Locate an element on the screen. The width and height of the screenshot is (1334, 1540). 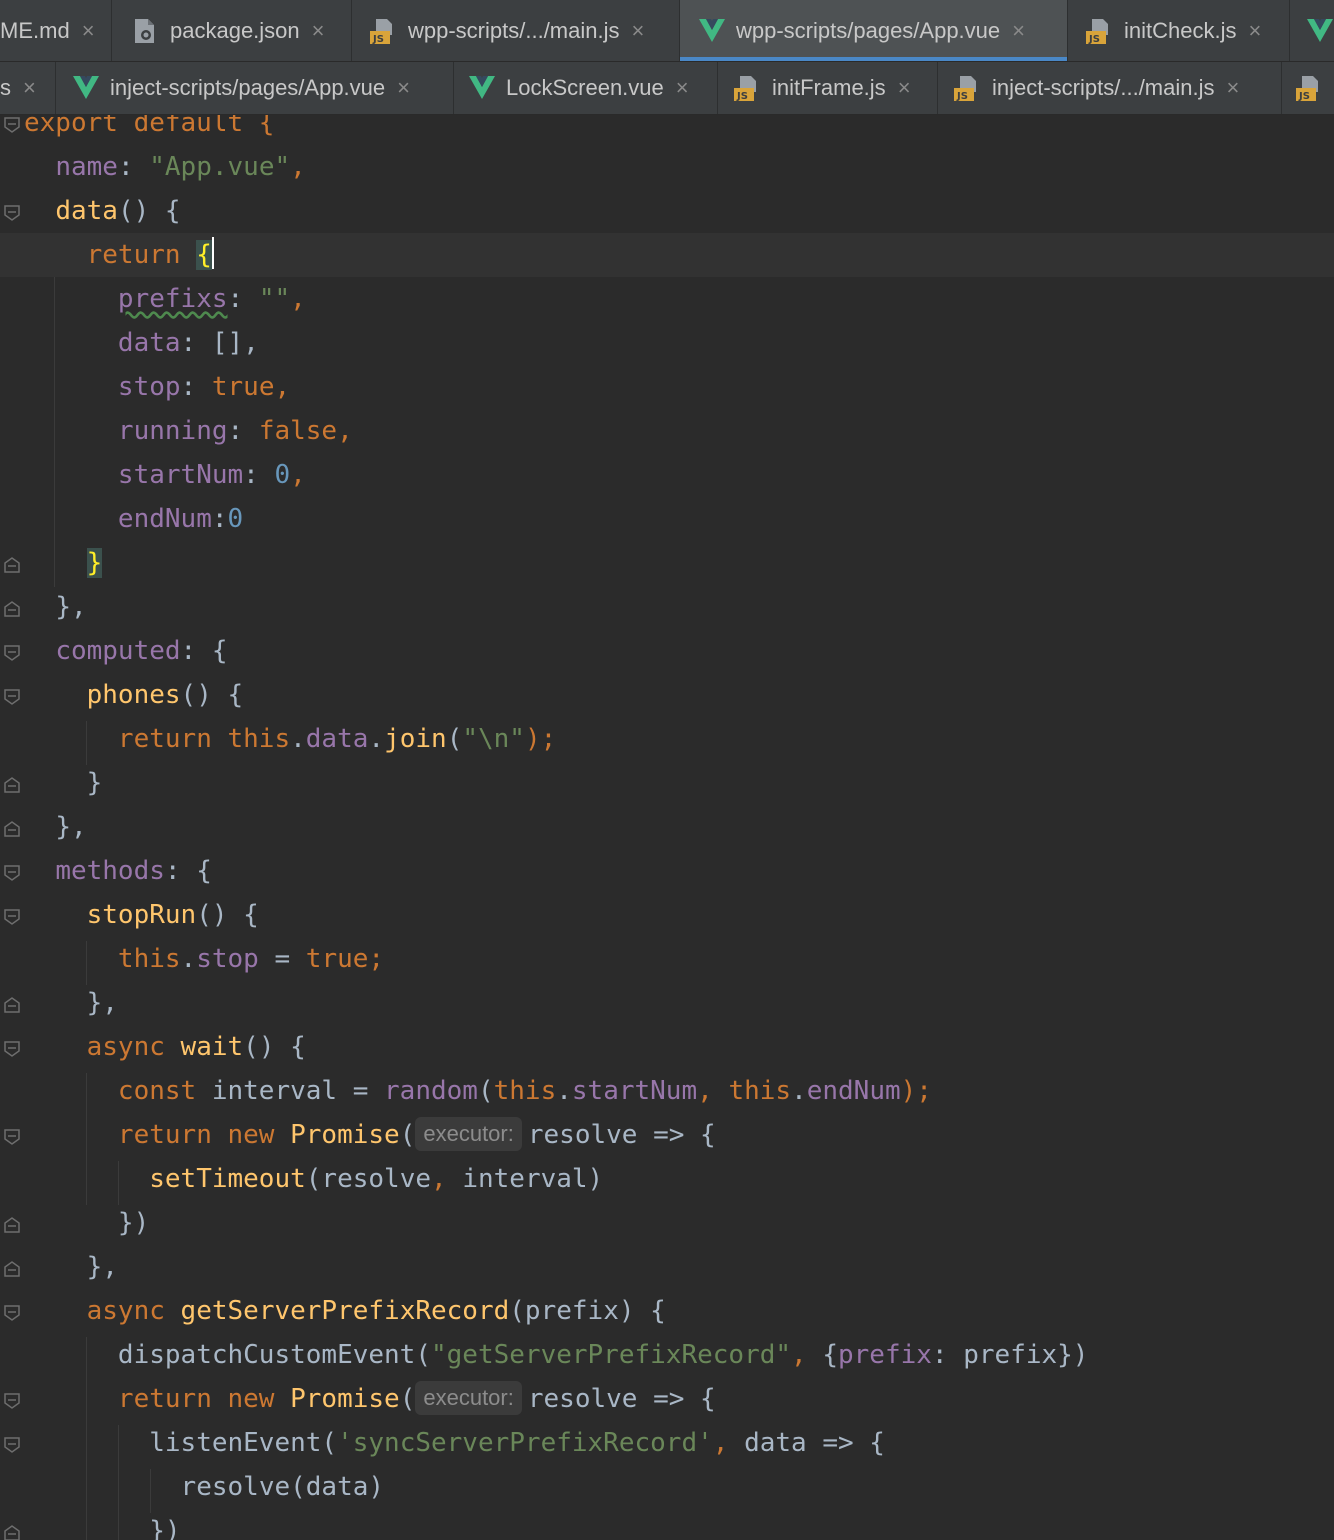
code-token: = is located at coordinates (282, 959).